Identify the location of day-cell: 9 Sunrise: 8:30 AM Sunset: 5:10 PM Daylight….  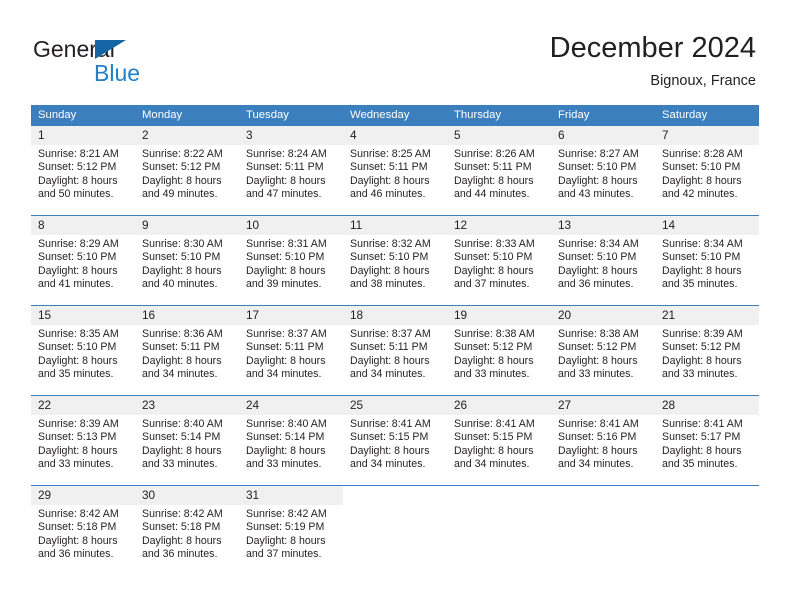
(187, 258).